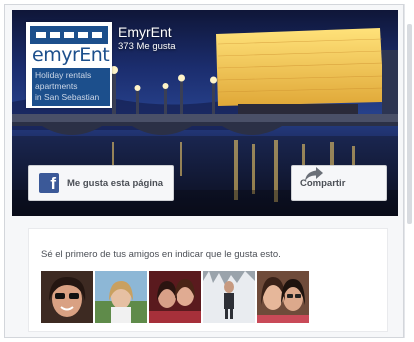 This screenshot has height=342, width=414. Describe the element at coordinates (56, 86) in the screenshot. I see `logo-tagline-line: apartments` at that location.